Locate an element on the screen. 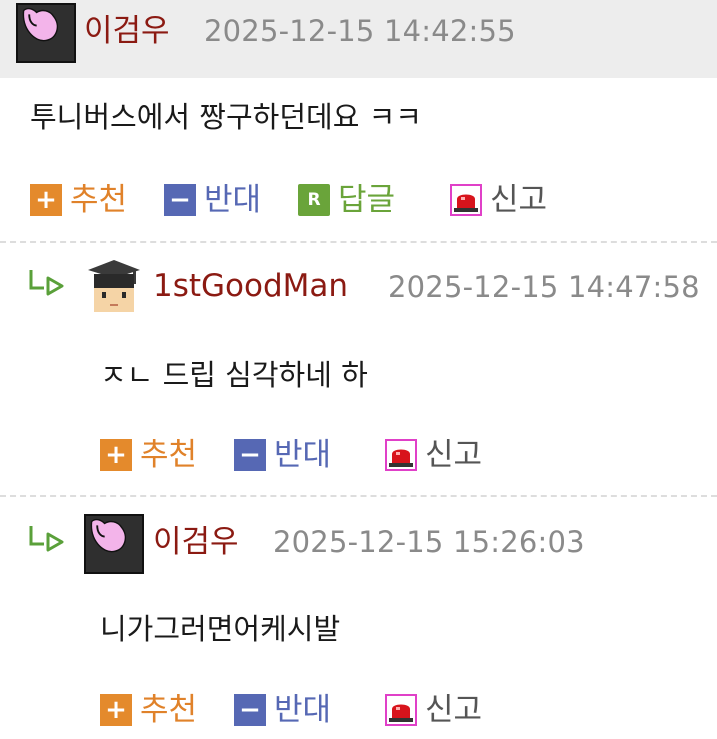 The image size is (717, 739). comment-content: 투니버스에서 짱구하던데요 ㅋㅋ is located at coordinates (226, 117).